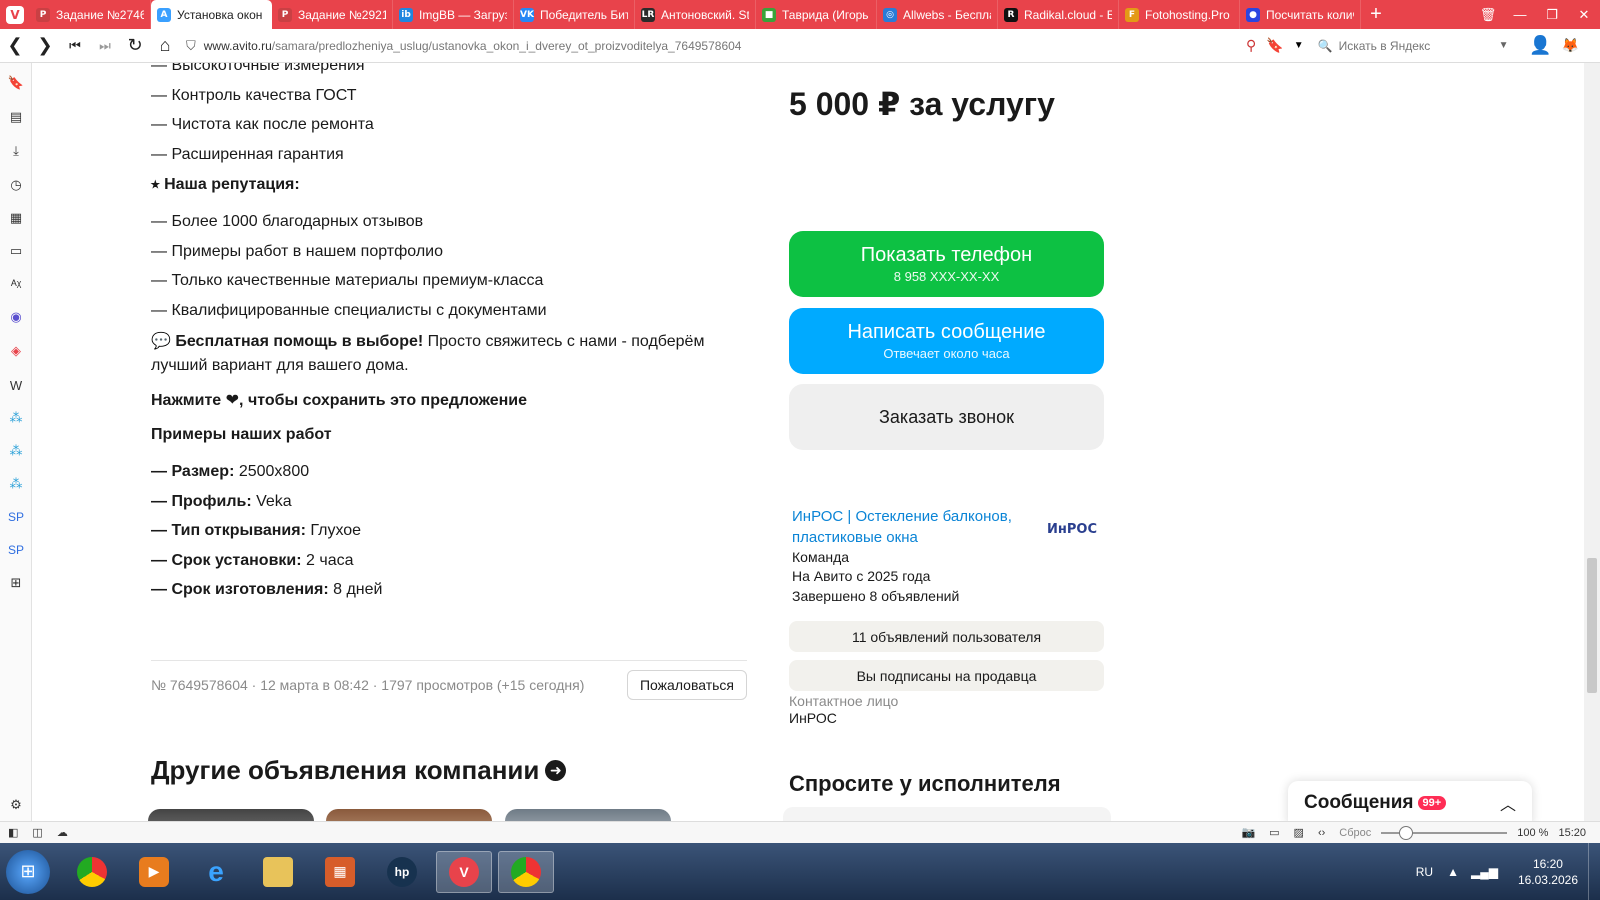  What do you see at coordinates (1533, 832) in the screenshot?
I see `zoom-level: 100 %` at bounding box center [1533, 832].